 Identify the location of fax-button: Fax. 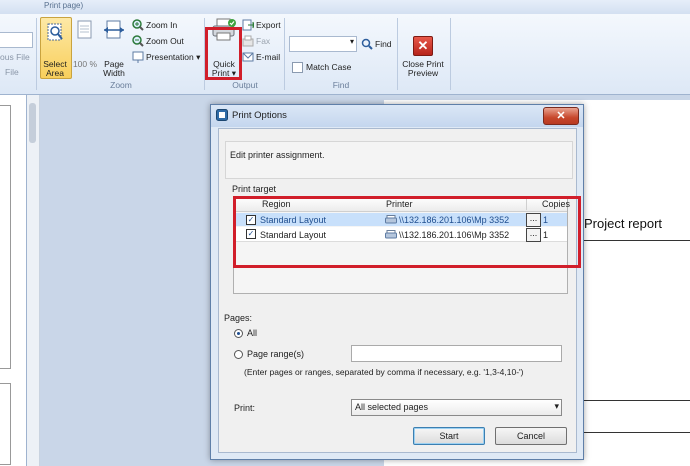
(263, 41).